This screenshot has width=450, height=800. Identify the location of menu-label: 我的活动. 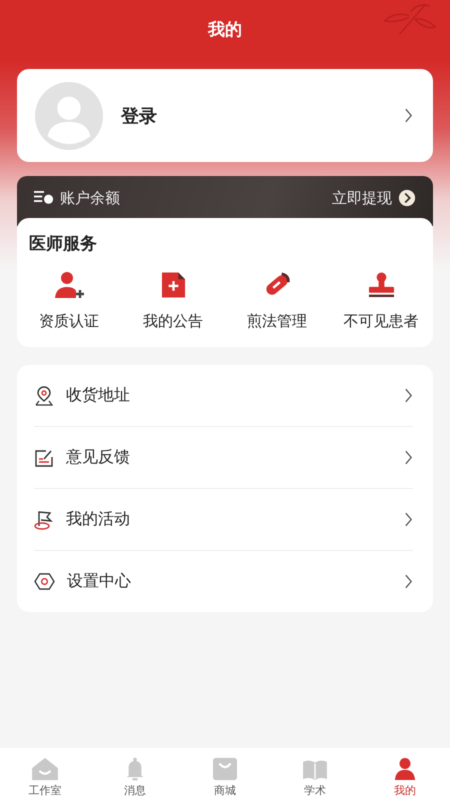
(98, 519).